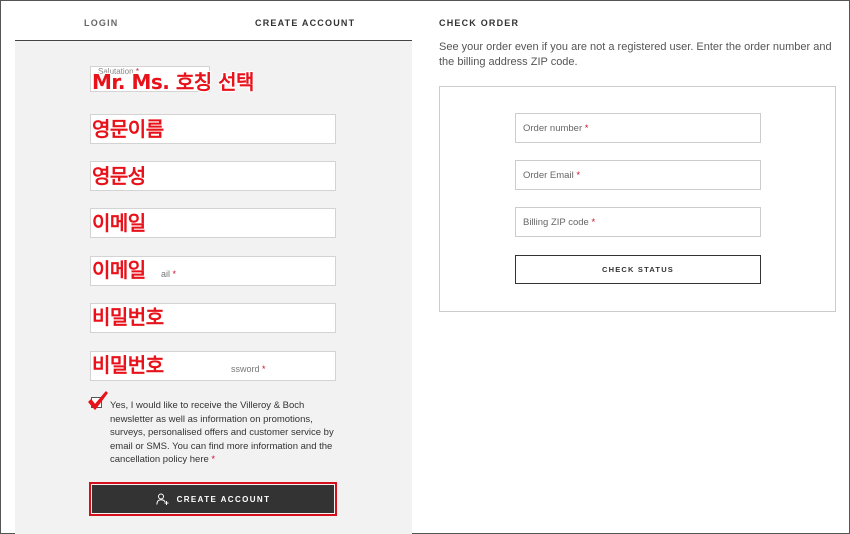  Describe the element at coordinates (638, 128) in the screenshot. I see `order-number-input: Order number *` at that location.